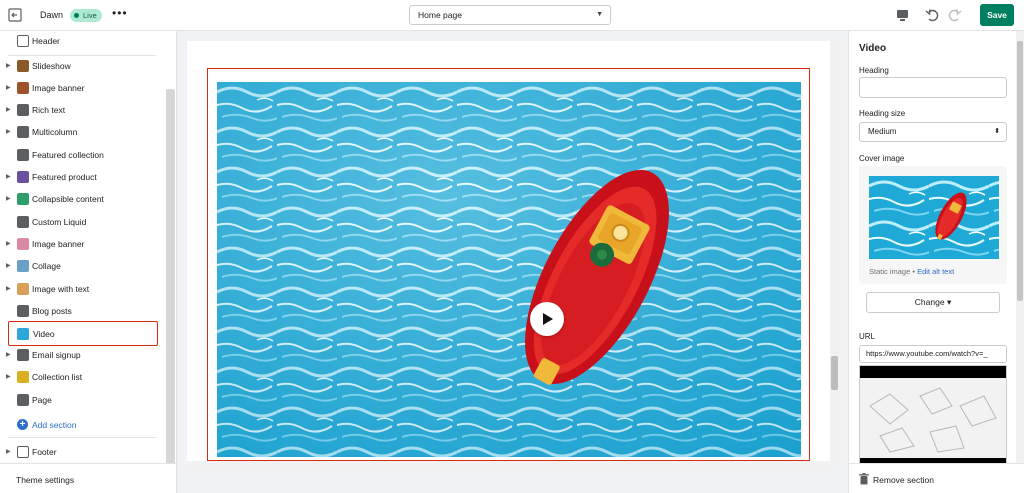 Image resolution: width=1024 pixels, height=493 pixels. I want to click on sidebar-item-image-with-text: ▶ Image with text, so click(82, 290).